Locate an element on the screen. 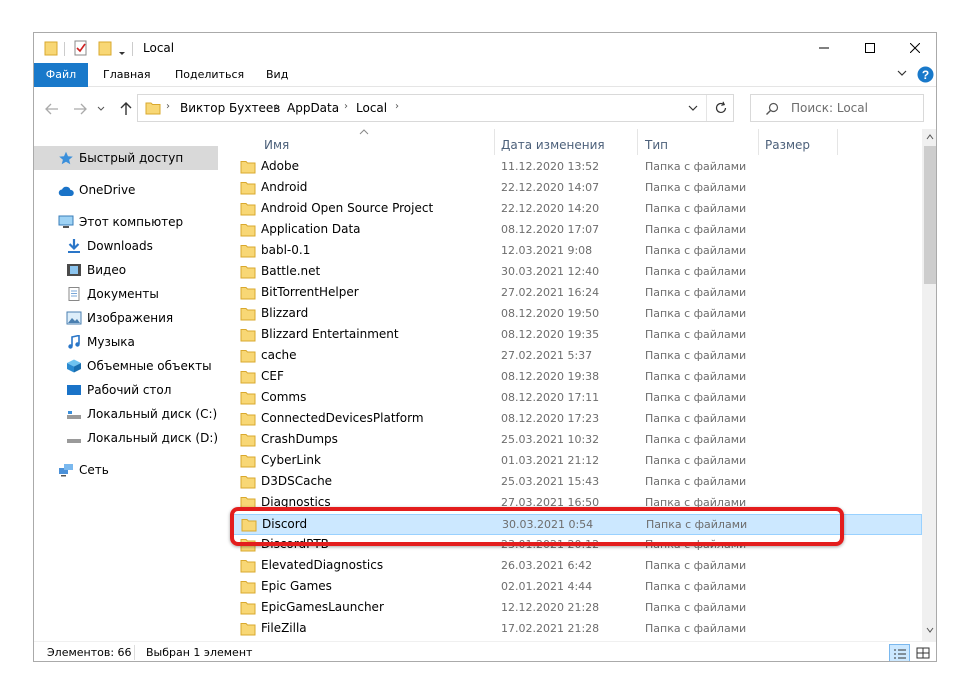 The height and width of the screenshot is (695, 969). column-header-type: Тип is located at coordinates (656, 145).